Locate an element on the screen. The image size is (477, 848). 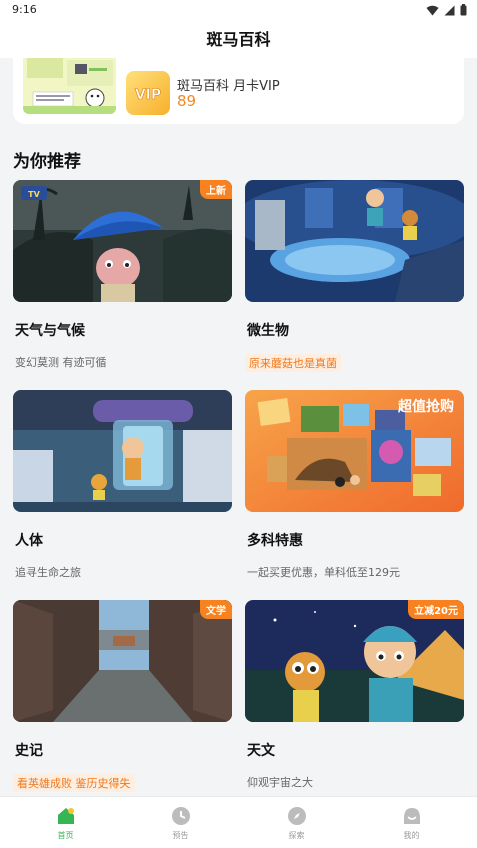
status-icons is located at coordinates (446, 10).